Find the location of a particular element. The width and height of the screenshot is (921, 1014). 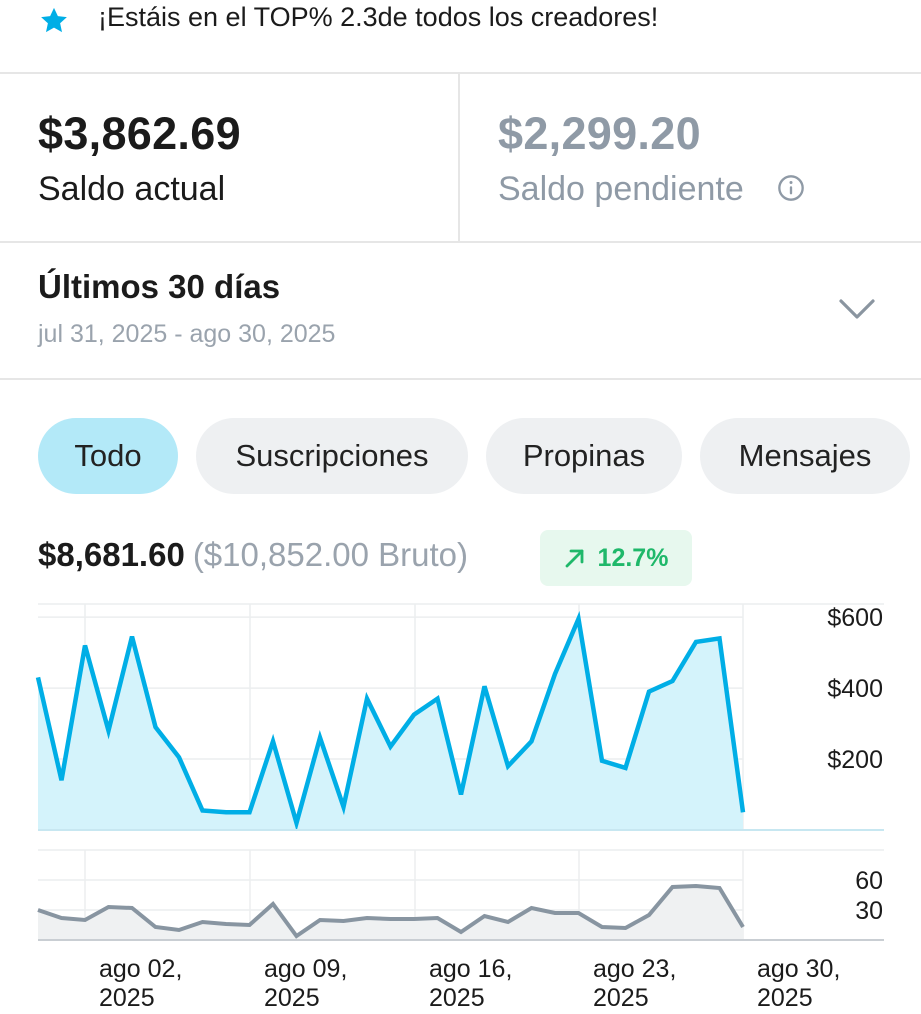

x-tick-label: ago 02, is located at coordinates (140, 969).